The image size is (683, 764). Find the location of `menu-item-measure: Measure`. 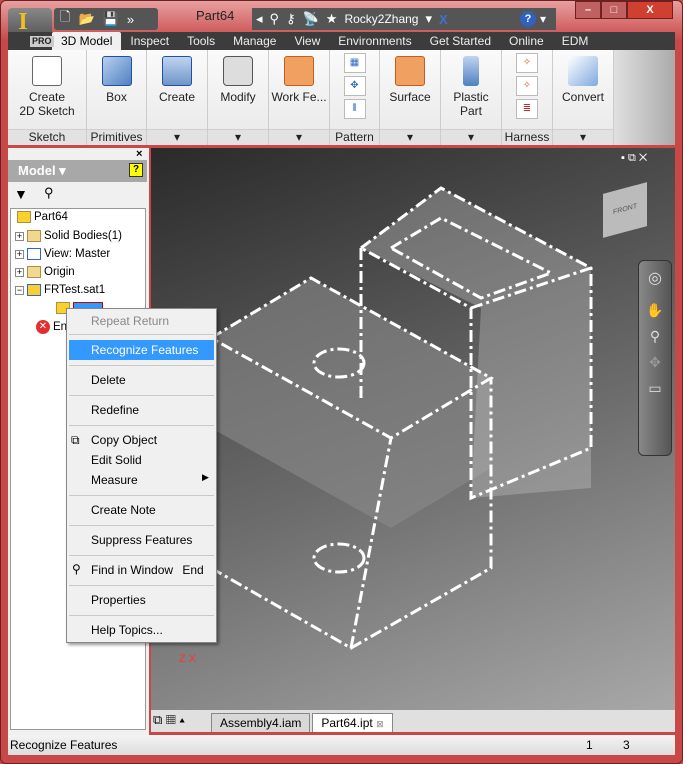

menu-item-measure: Measure is located at coordinates (141, 480).